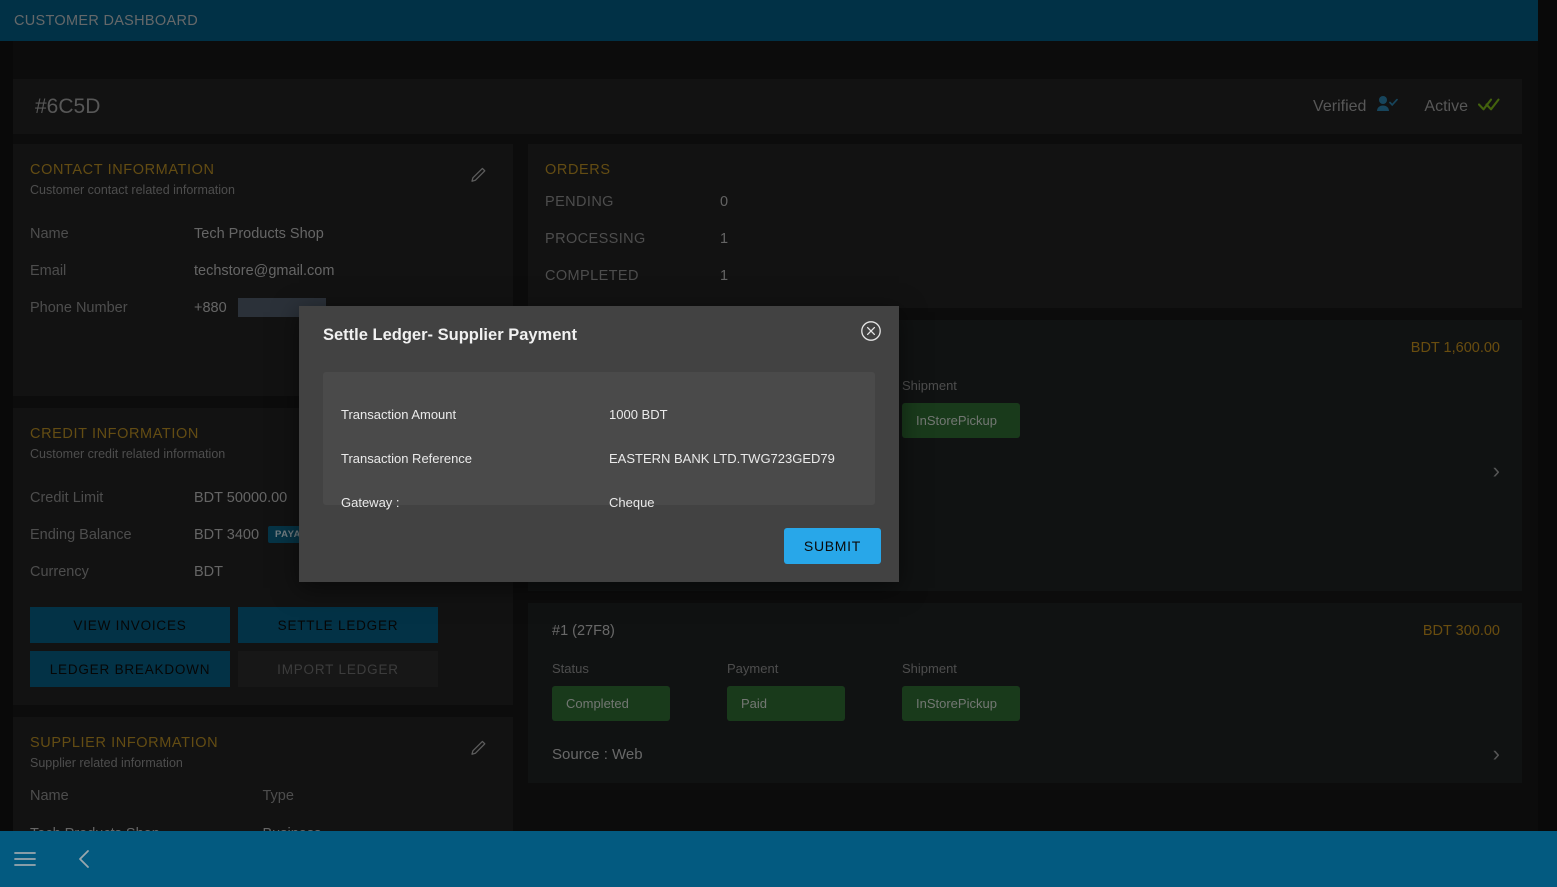 Image resolution: width=1557 pixels, height=887 pixels. What do you see at coordinates (450, 335) in the screenshot?
I see `modal-title: Settle Ledger- Supplier Payment` at bounding box center [450, 335].